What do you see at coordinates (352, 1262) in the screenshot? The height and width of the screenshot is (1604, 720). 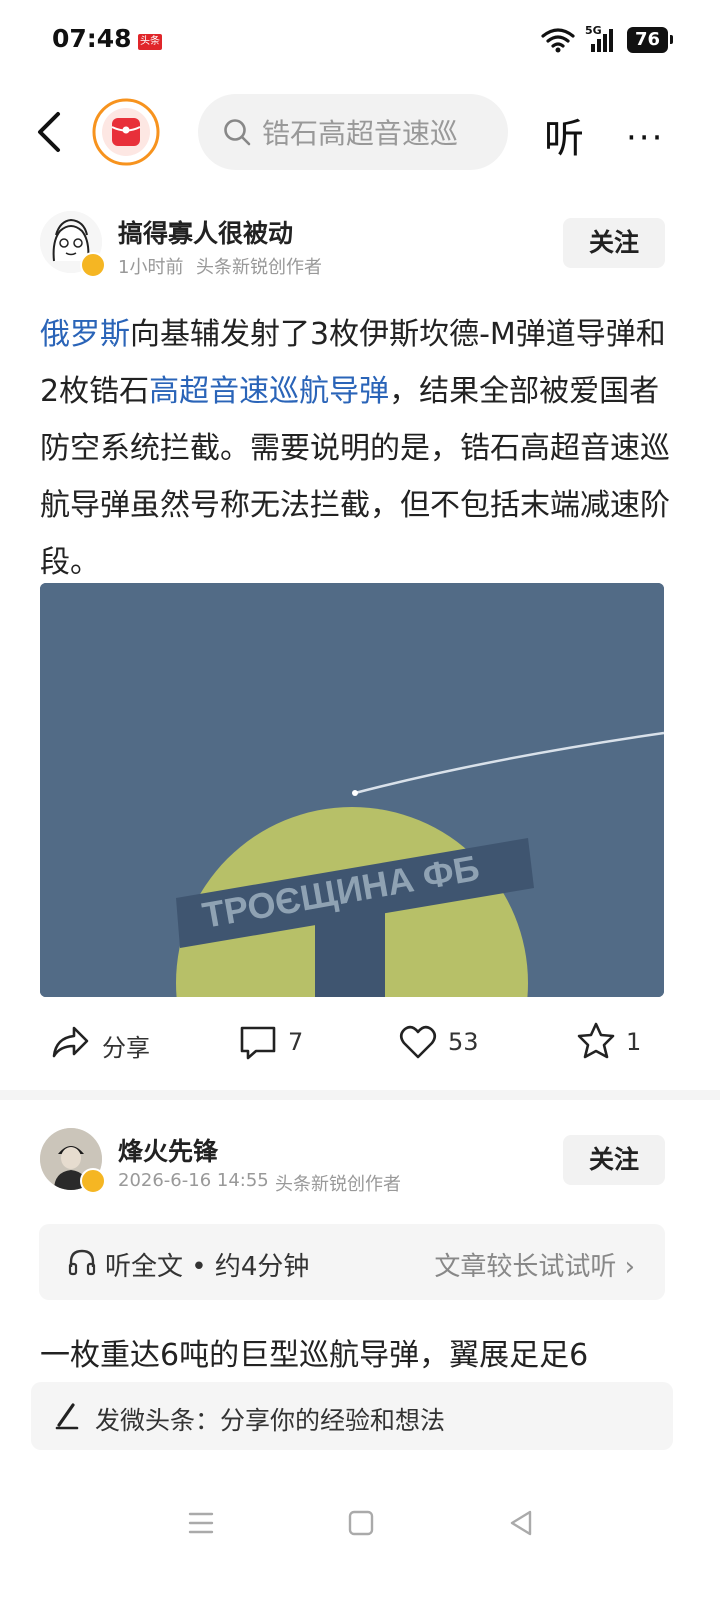 I see `listen-full-article-bar: 听全文 • 约4分钟 文章较长试试听 ›` at bounding box center [352, 1262].